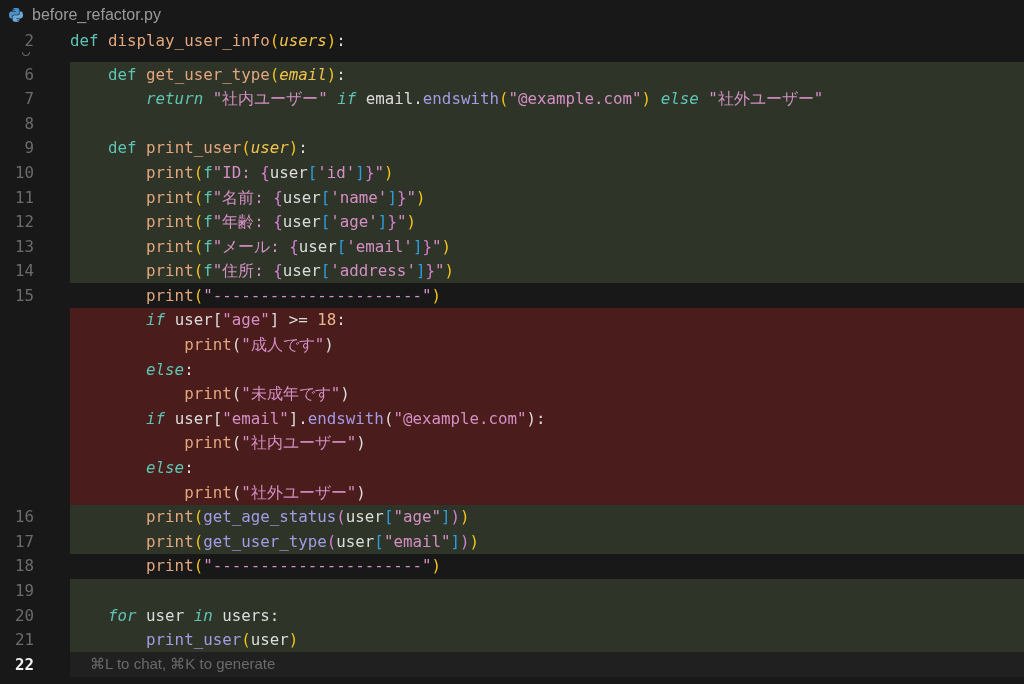 The width and height of the screenshot is (1024, 684). I want to click on code-line: print(get_age_status(user["age"])), so click(307, 517).